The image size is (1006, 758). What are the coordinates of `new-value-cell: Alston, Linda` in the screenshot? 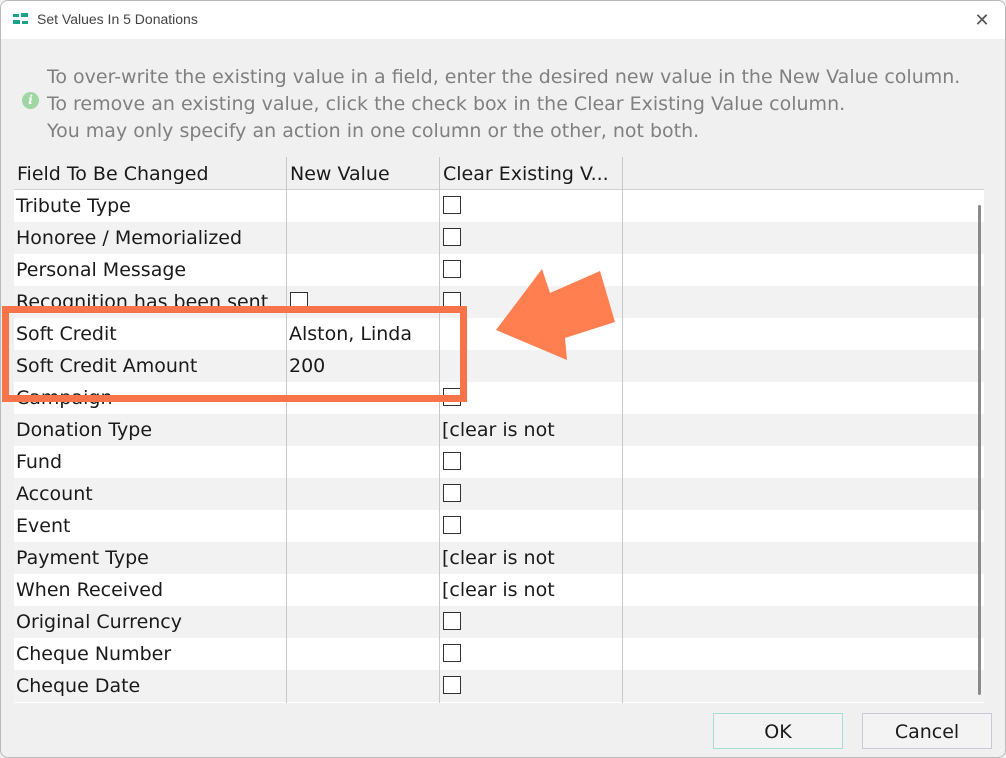 It's located at (362, 334).